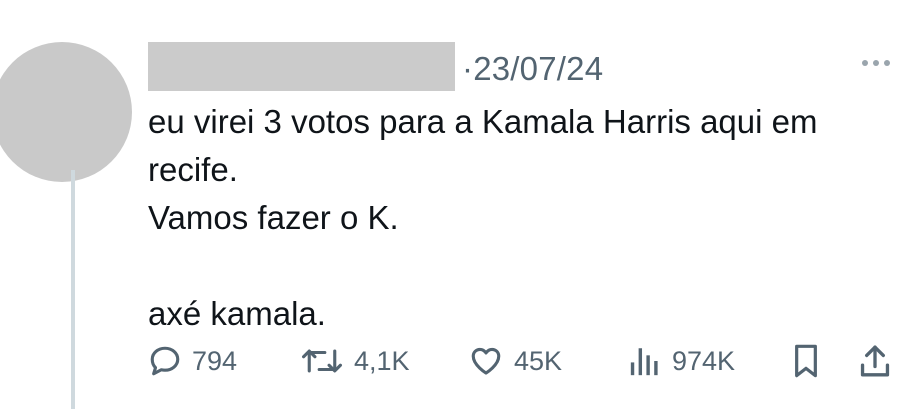 The height and width of the screenshot is (409, 924). Describe the element at coordinates (538, 360) in the screenshot. I see `like-count: 45K` at that location.